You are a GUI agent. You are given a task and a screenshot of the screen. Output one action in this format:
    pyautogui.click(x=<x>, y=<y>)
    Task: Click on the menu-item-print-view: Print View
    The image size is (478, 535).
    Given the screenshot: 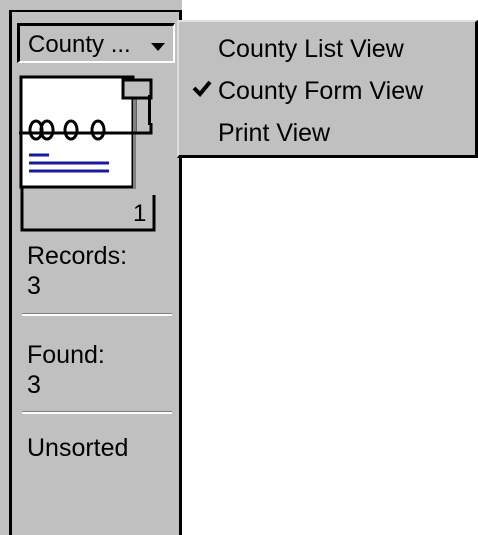 What is the action you would take?
    pyautogui.click(x=327, y=132)
    